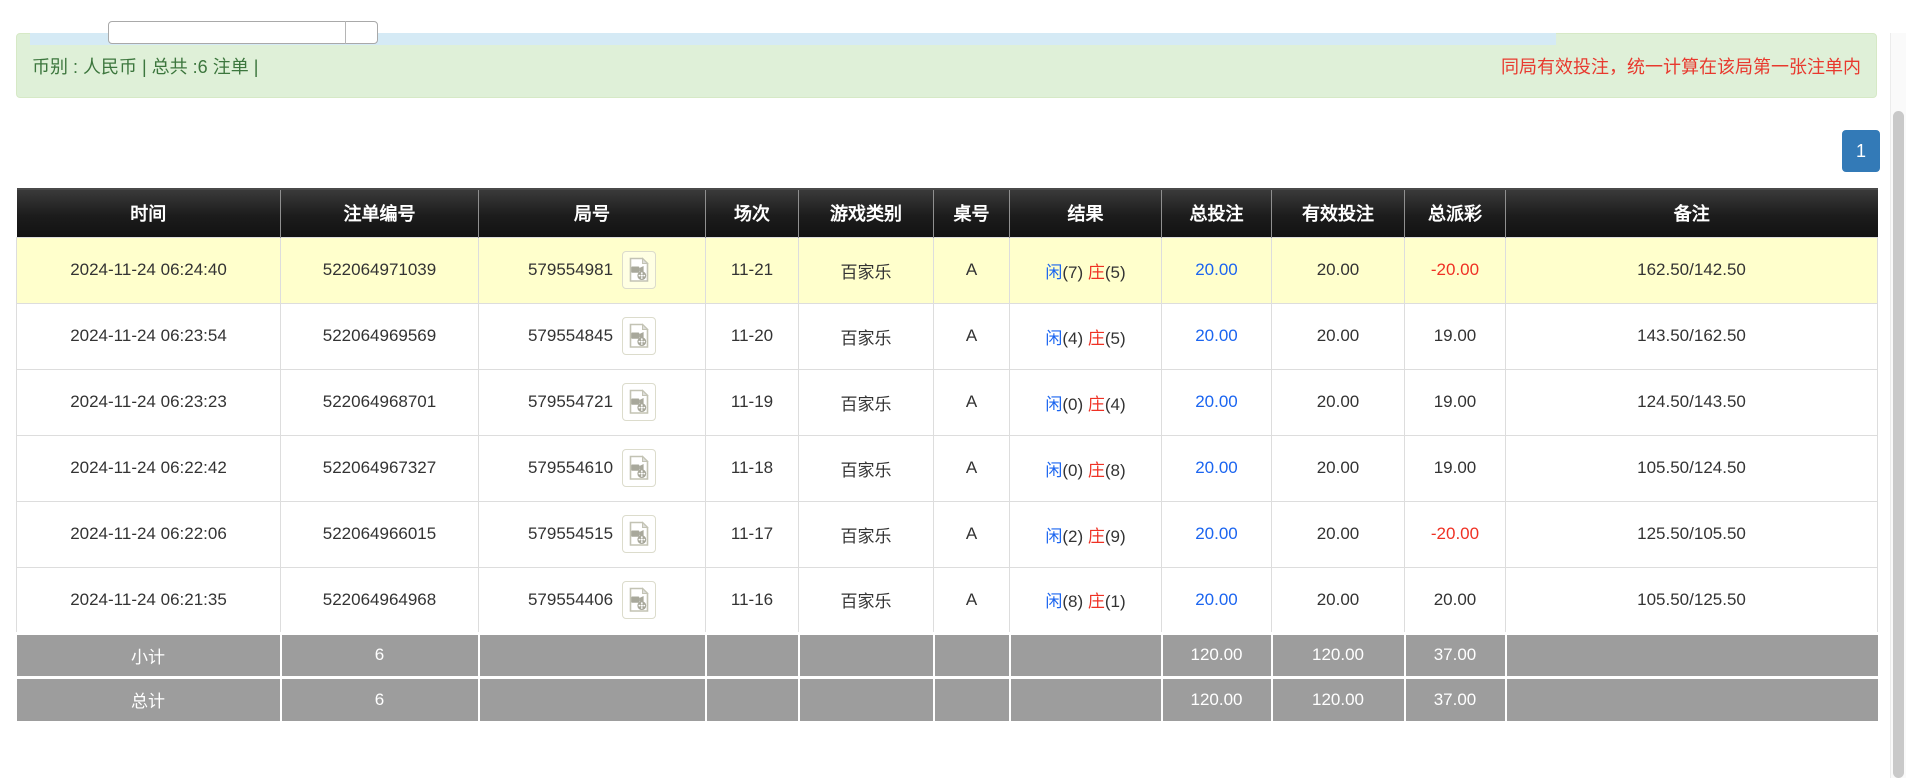 This screenshot has width=1906, height=778. Describe the element at coordinates (1691, 402) in the screenshot. I see `cell-remark: 124.50/143.50` at that location.